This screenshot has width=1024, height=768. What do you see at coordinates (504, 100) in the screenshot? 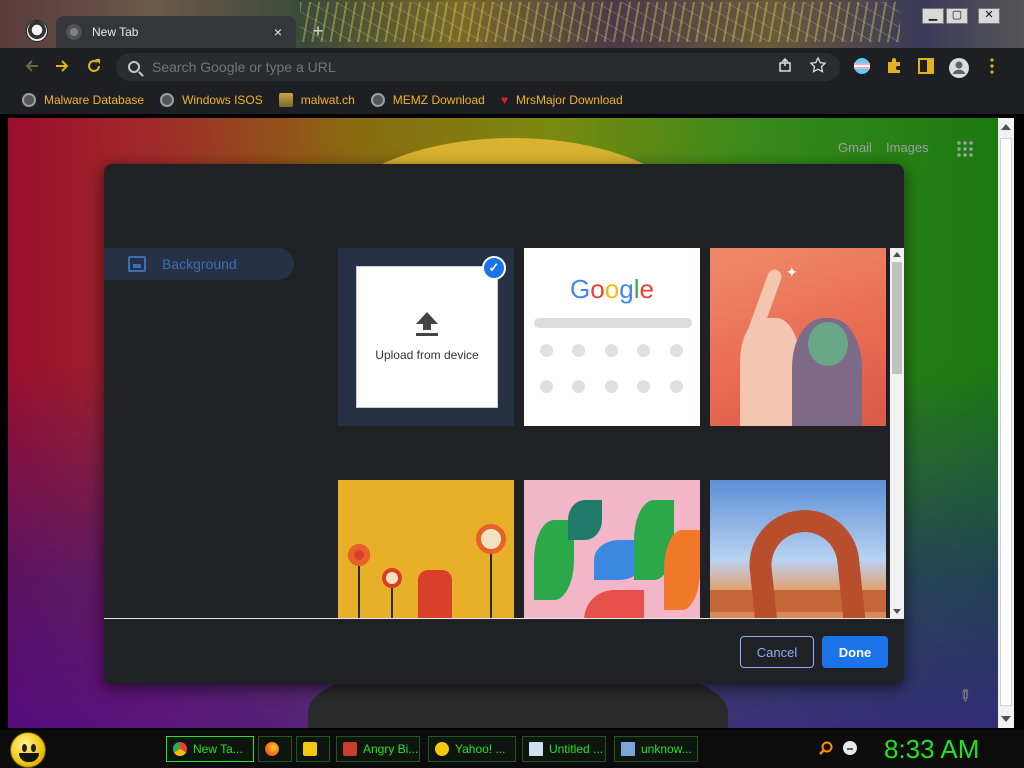
I see `heart-icon: ♥` at bounding box center [504, 100].